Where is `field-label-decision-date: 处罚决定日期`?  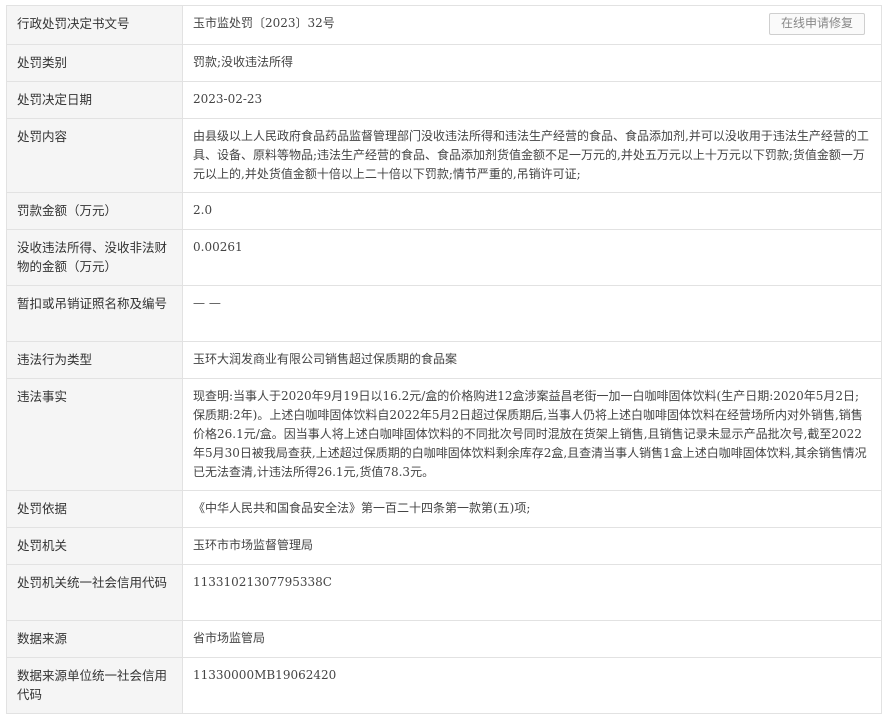 field-label-decision-date: 处罚决定日期 is located at coordinates (94, 100).